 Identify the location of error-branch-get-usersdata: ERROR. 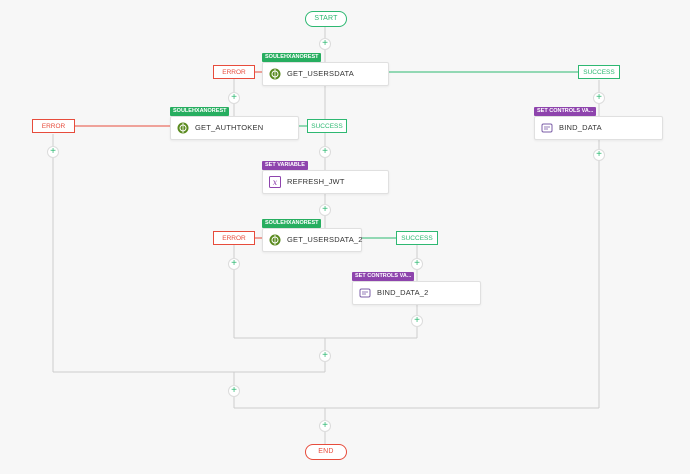
(234, 72).